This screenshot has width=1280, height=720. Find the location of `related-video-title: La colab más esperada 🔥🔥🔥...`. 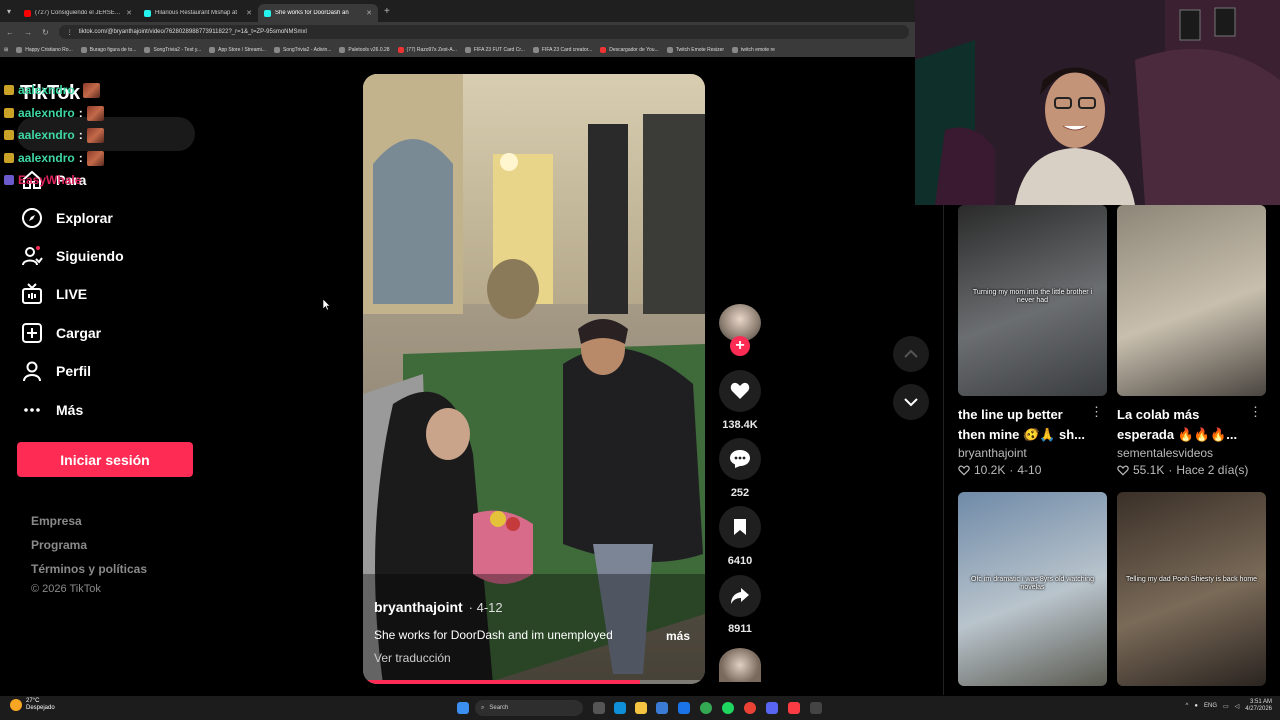

related-video-title: La colab más esperada 🔥🔥🔥... is located at coordinates (1184, 425).